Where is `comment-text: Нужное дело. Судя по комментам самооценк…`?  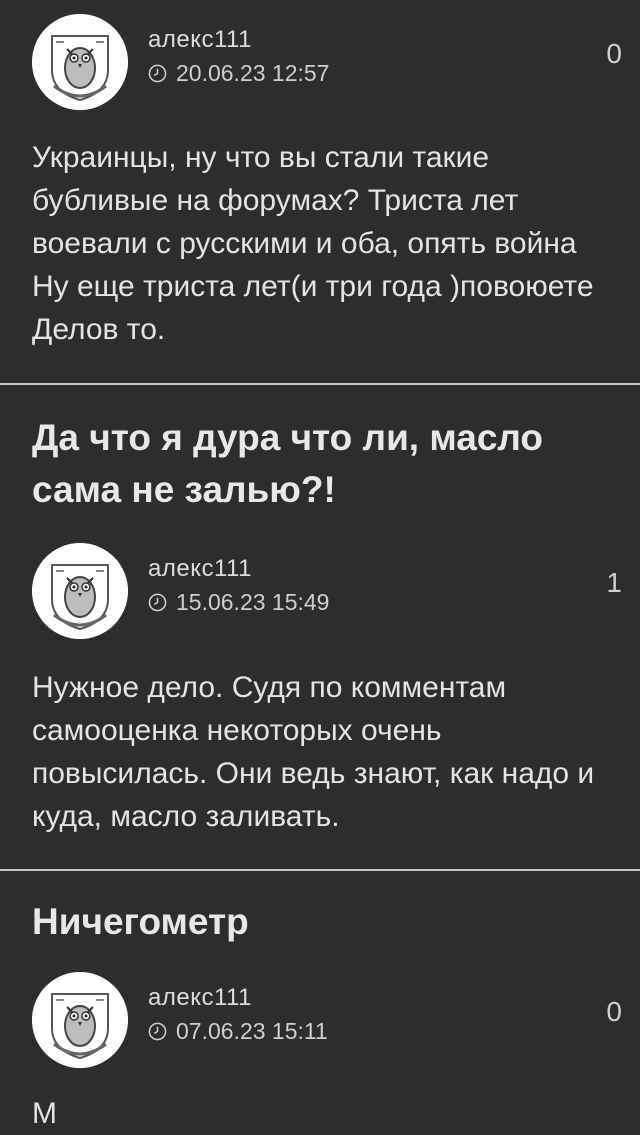 comment-text: Нужное дело. Судя по комментам самооценк… is located at coordinates (313, 752).